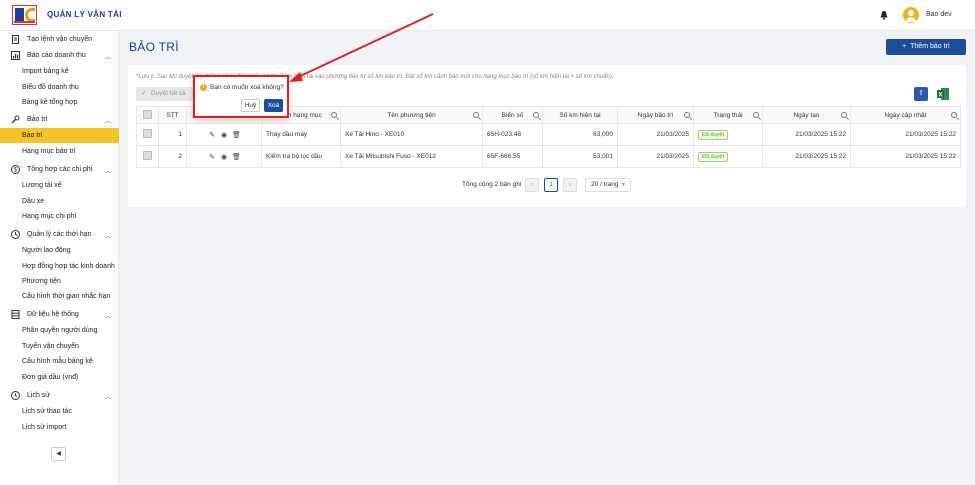  I want to click on col-vehicle: Tên phương tiện, so click(411, 115).